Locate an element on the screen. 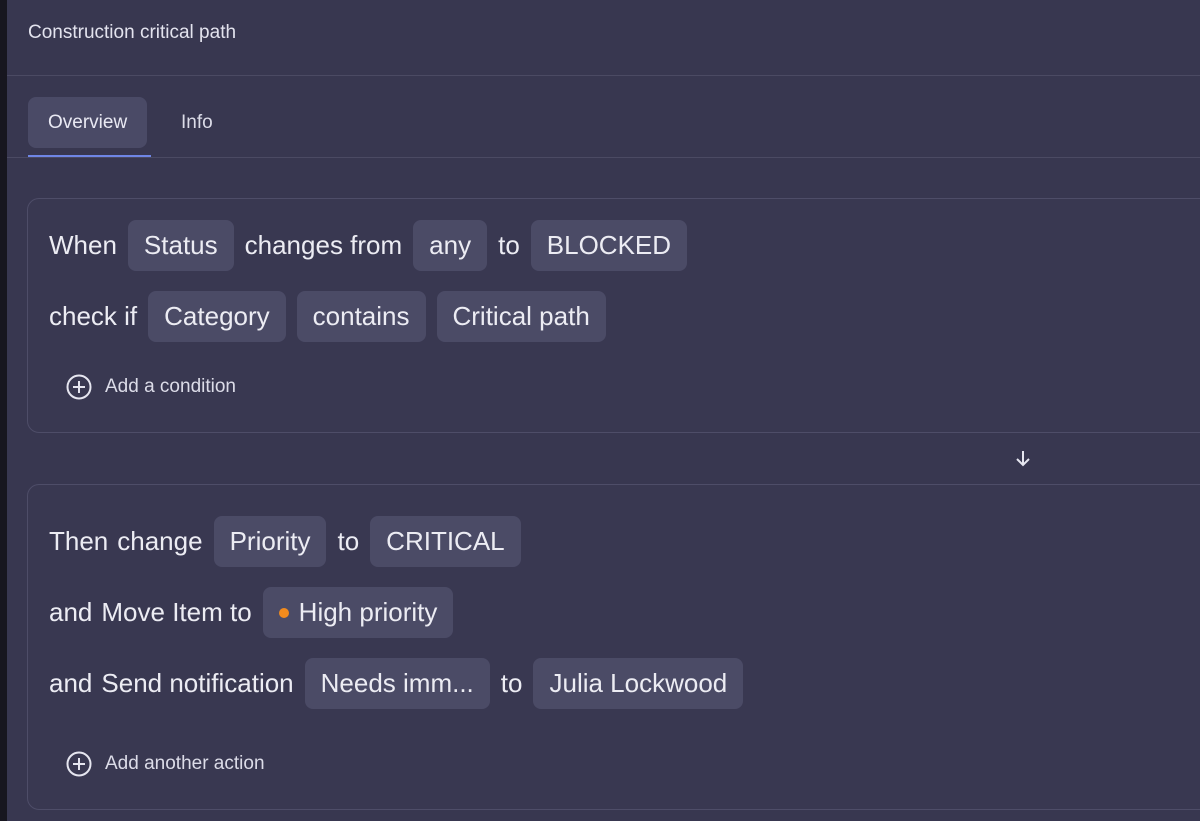  arrow-down-icon is located at coordinates (1023, 459).